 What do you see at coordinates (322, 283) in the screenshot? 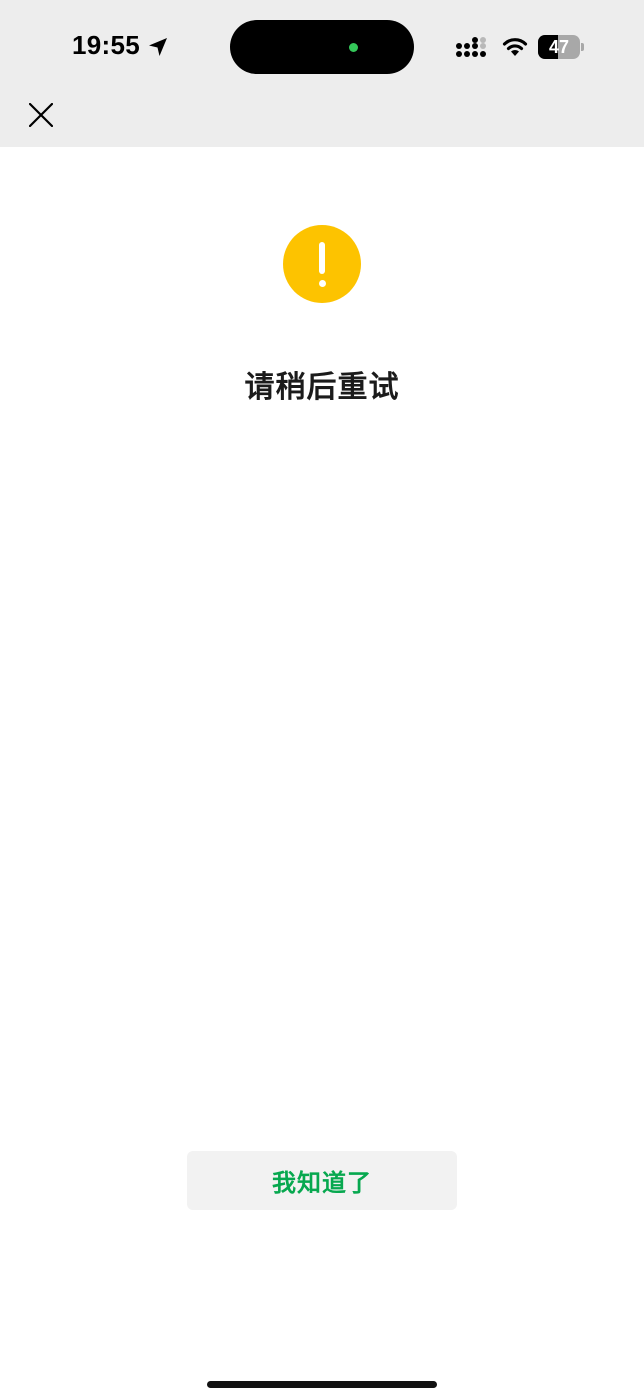
I see `exclamation-dot` at bounding box center [322, 283].